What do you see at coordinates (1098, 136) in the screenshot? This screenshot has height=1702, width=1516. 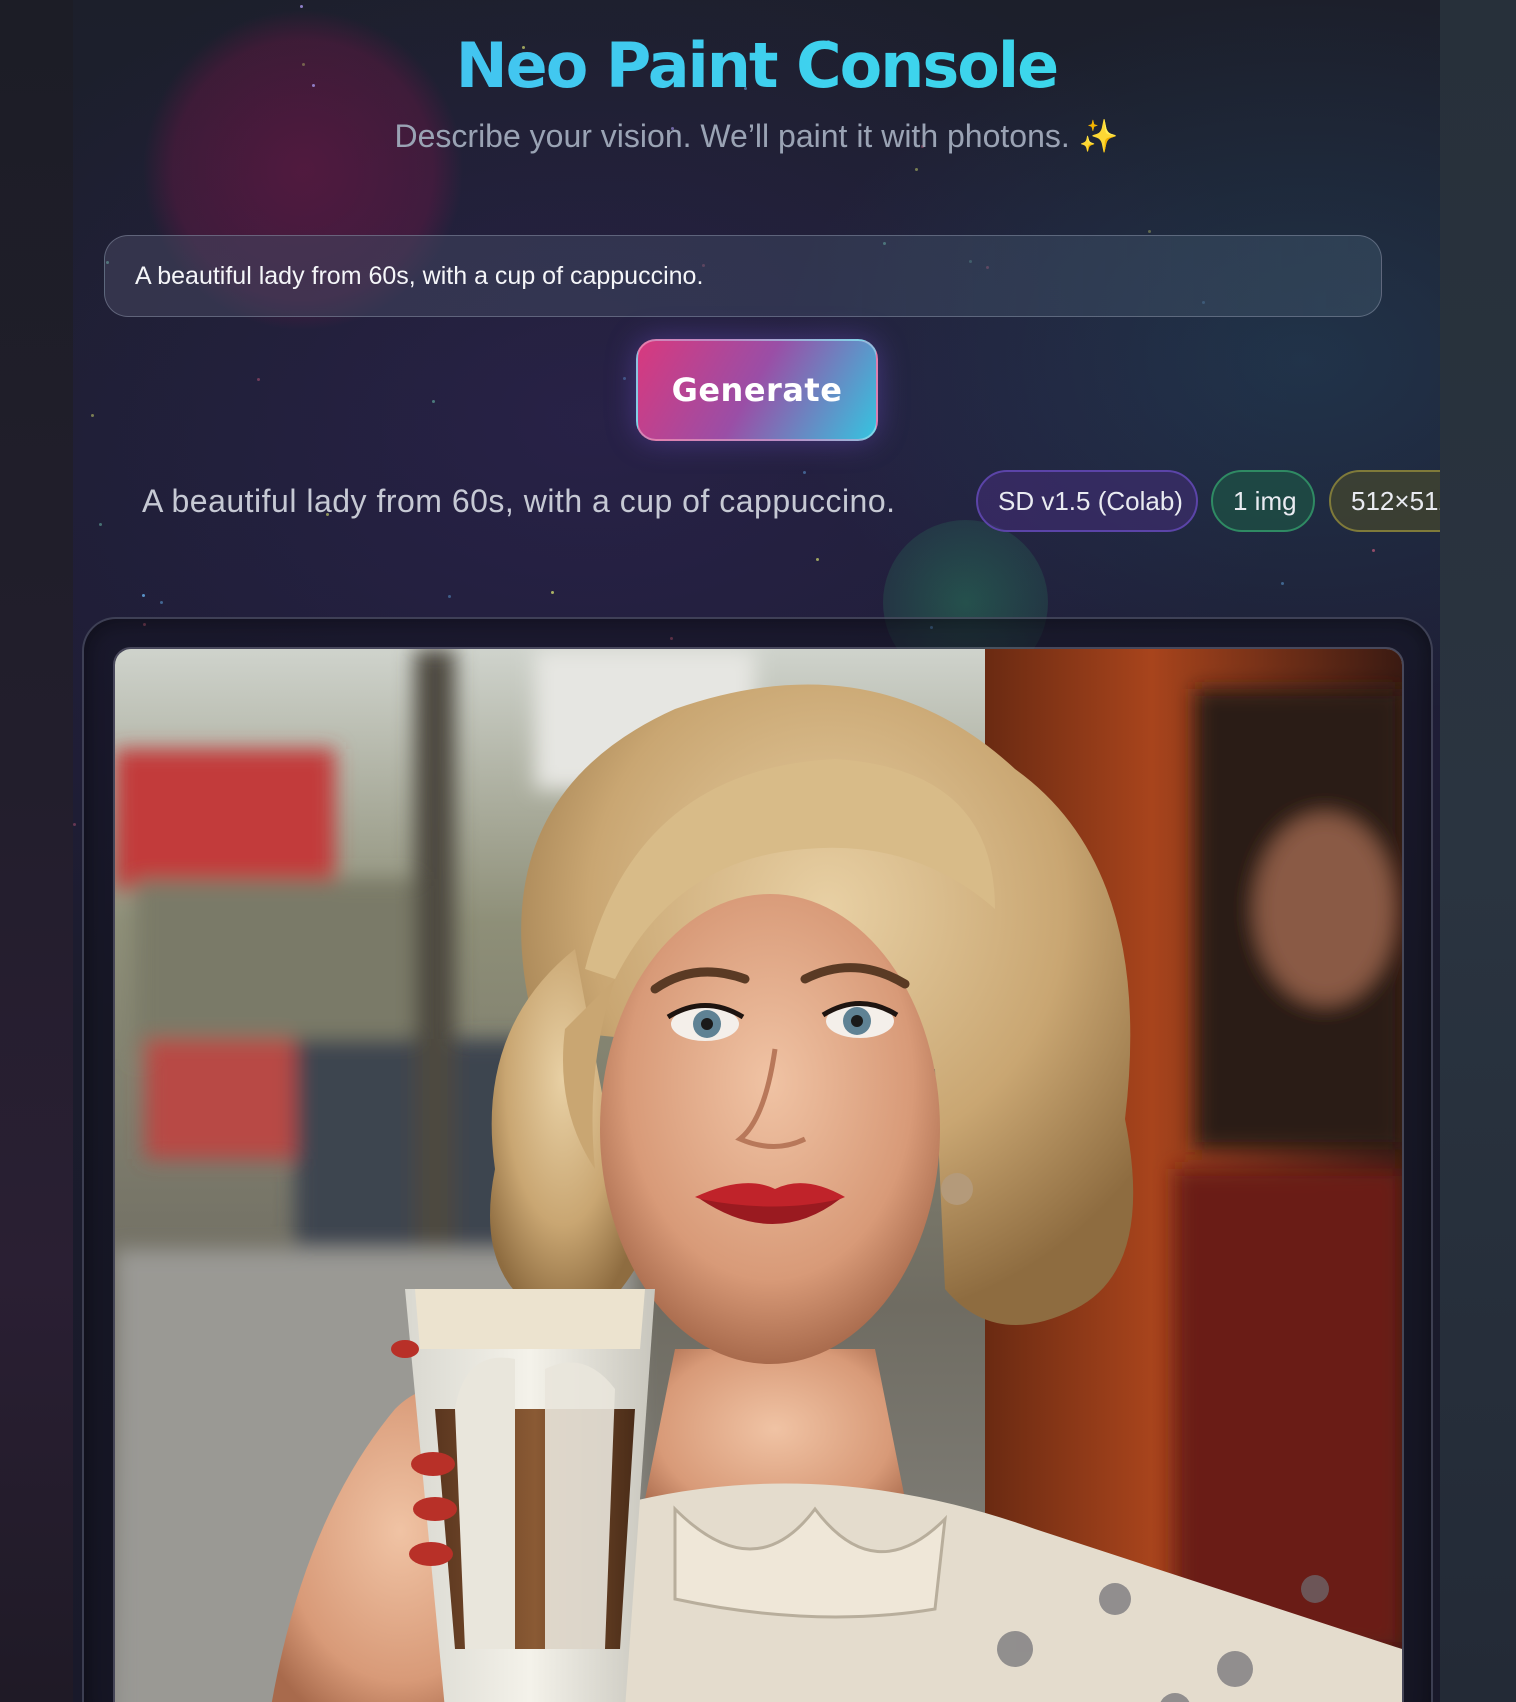 I see `sparkles-icon: ✨` at bounding box center [1098, 136].